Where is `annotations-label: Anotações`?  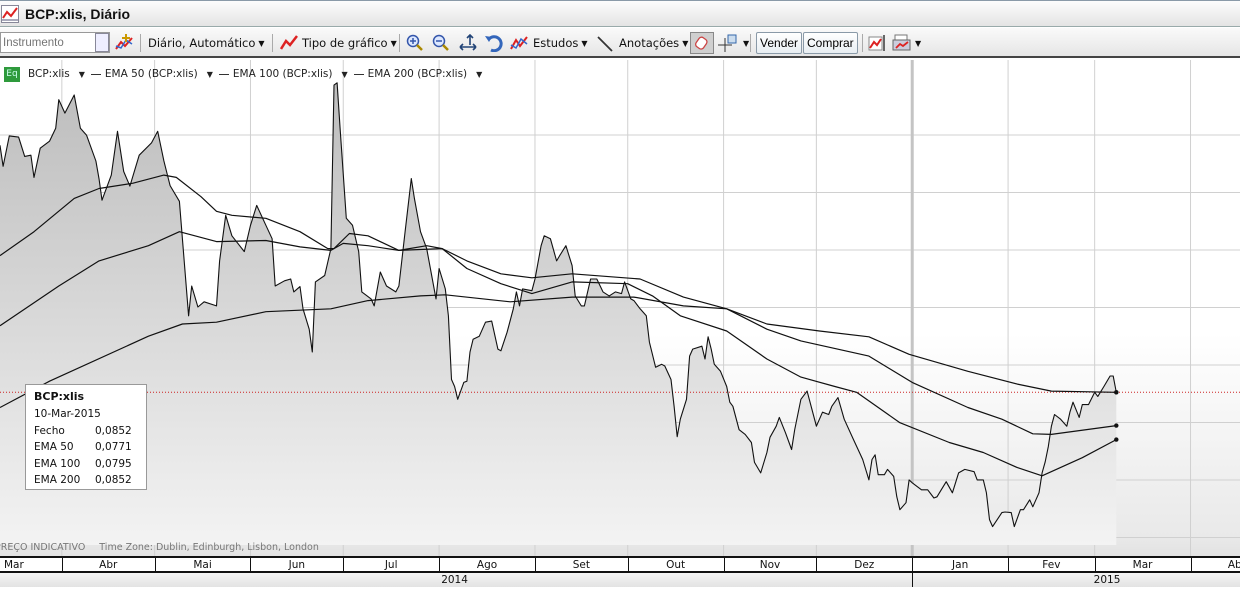 annotations-label: Anotações is located at coordinates (649, 43).